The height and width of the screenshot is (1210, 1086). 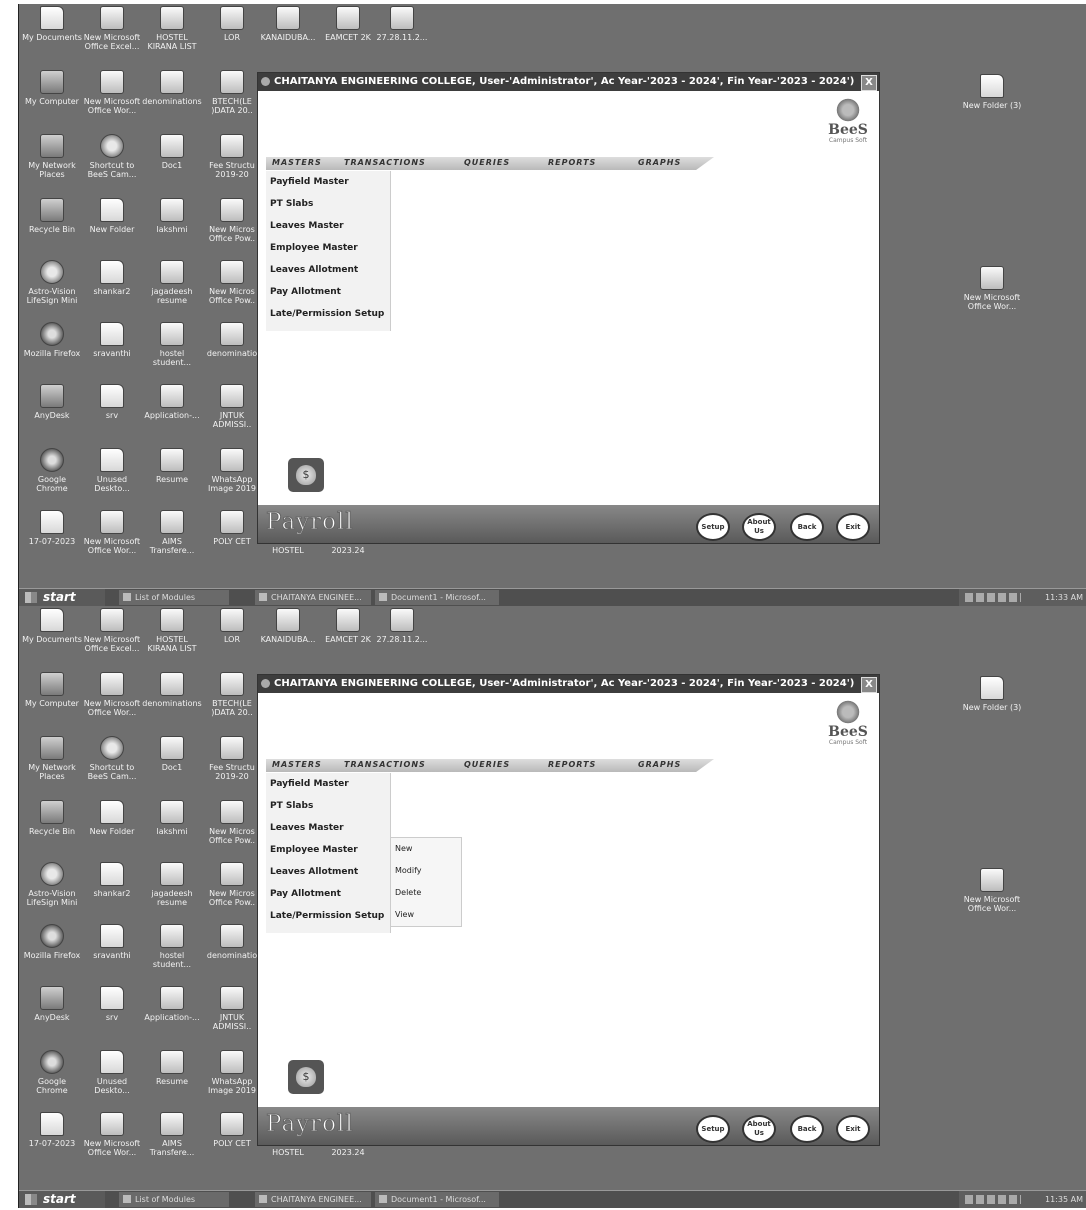 What do you see at coordinates (112, 818) in the screenshot?
I see `desktop-icon: New Folder` at bounding box center [112, 818].